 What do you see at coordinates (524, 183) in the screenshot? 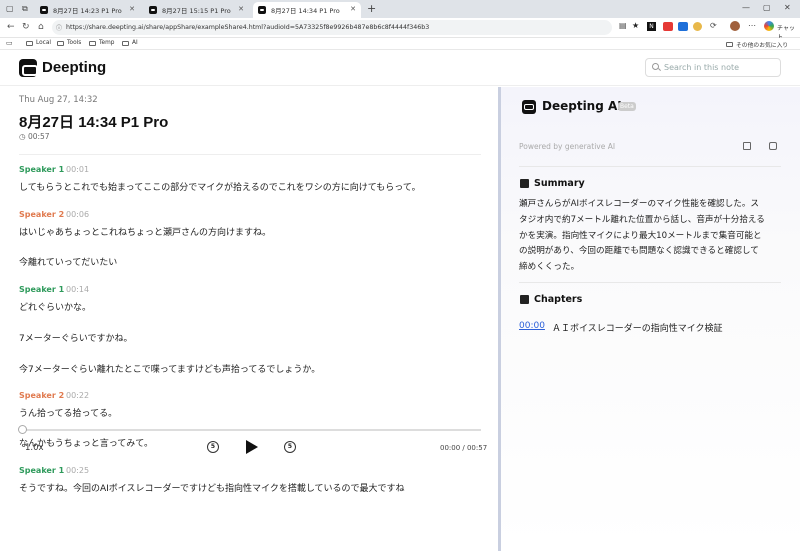
I see `summary-icon` at bounding box center [524, 183].